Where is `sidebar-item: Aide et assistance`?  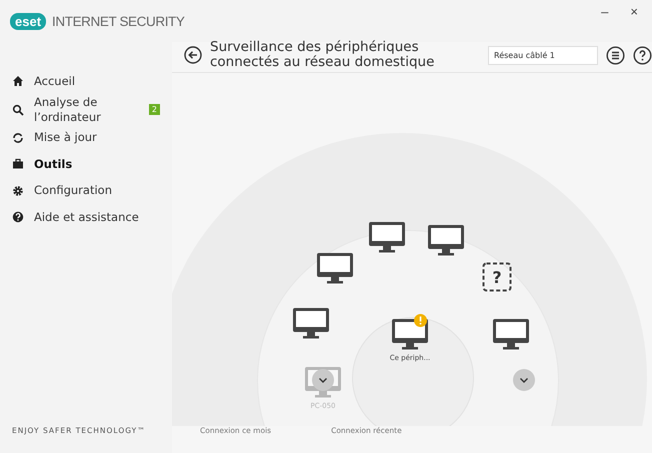
sidebar-item: Aide et assistance is located at coordinates (86, 217).